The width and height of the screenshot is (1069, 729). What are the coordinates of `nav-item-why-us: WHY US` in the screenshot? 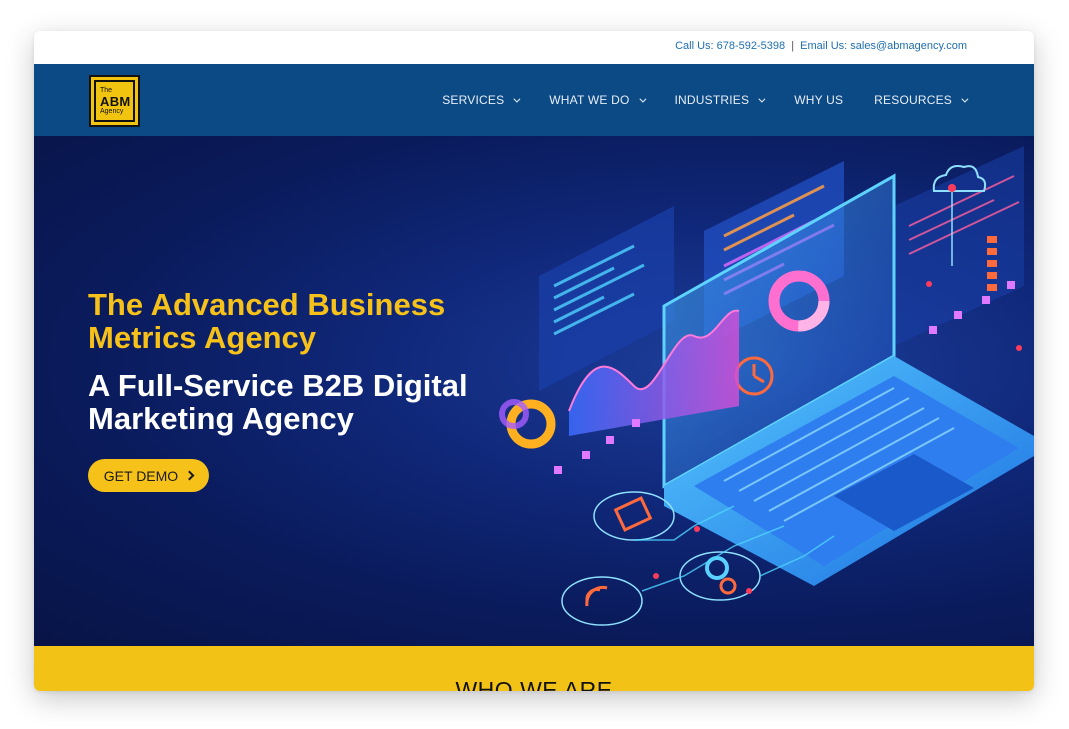 It's located at (818, 100).